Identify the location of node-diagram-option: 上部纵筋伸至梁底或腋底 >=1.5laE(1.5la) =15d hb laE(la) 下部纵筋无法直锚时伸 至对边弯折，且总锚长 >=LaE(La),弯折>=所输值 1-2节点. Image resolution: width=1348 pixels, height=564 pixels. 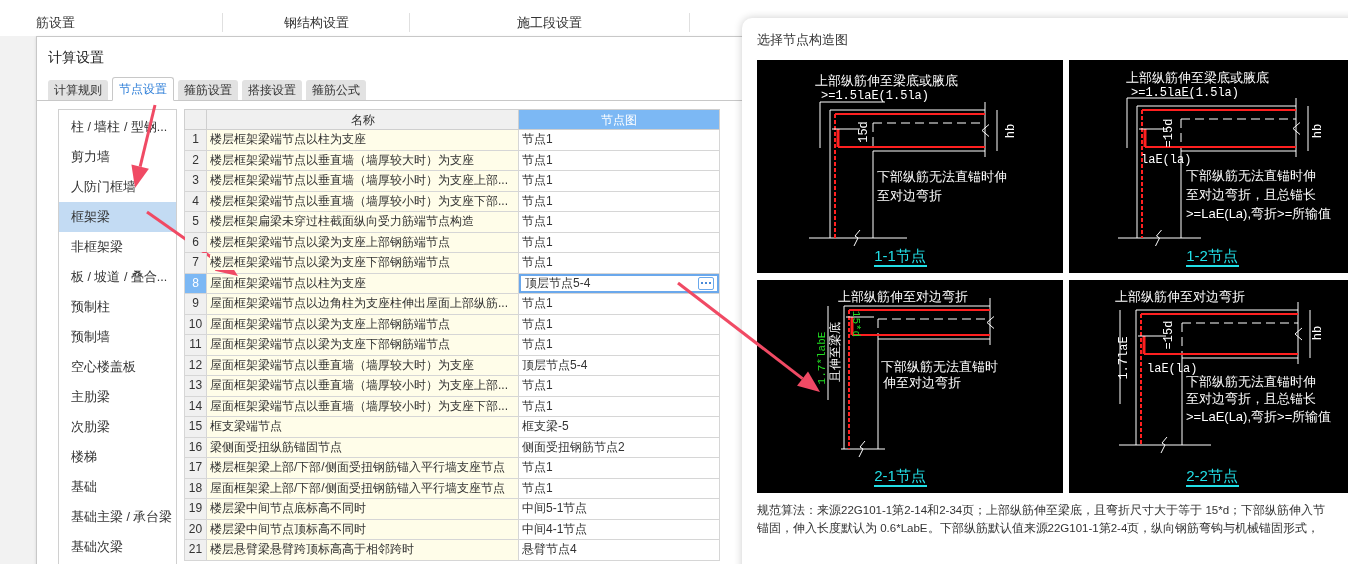
(1208, 166).